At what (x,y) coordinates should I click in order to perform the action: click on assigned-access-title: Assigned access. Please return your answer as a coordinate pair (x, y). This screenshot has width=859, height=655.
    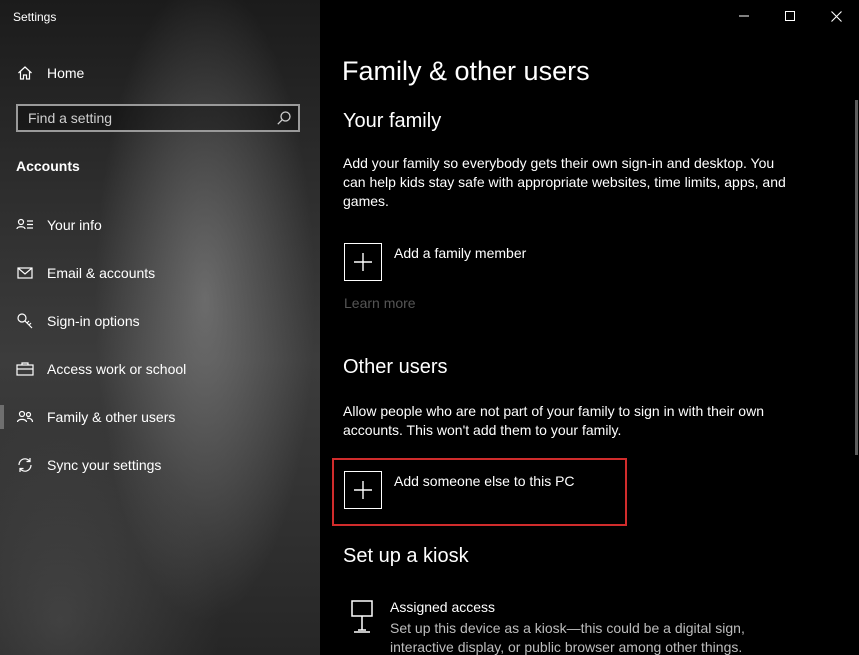
    Looking at the image, I should click on (442, 607).